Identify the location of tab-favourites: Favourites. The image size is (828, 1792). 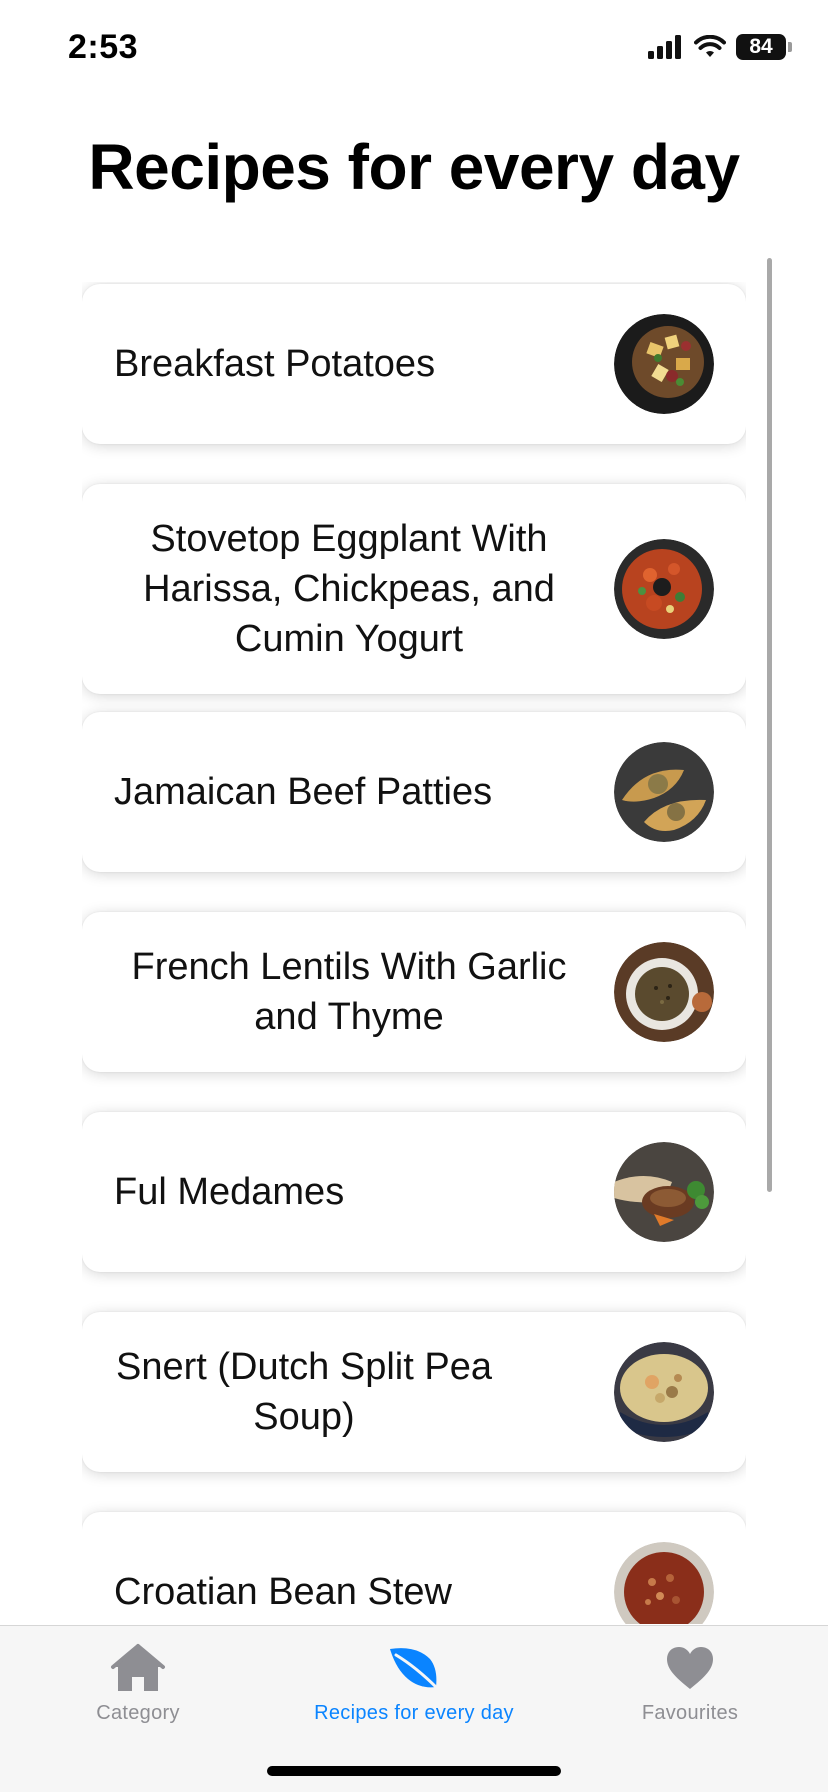
(690, 1682).